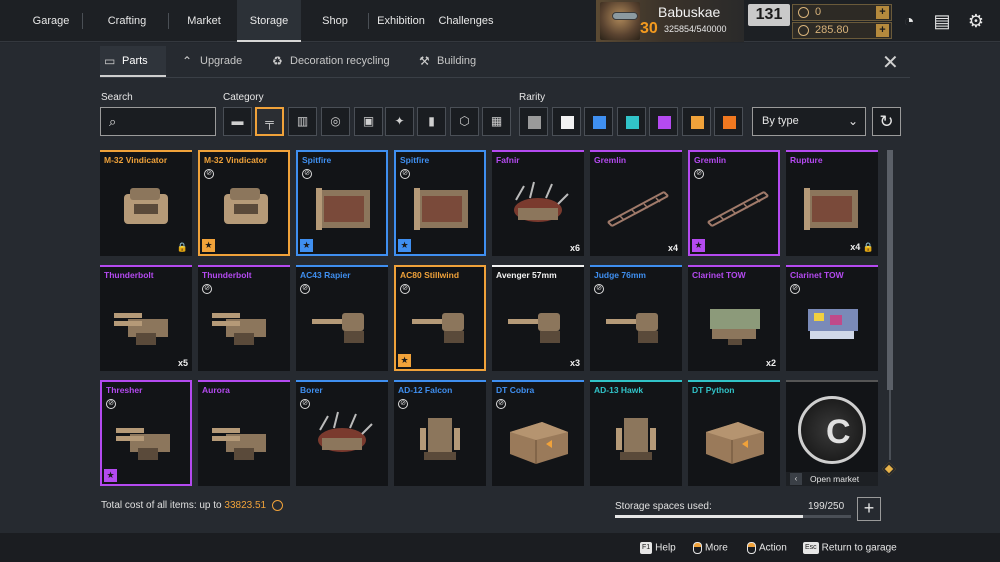 Image resolution: width=1000 pixels, height=562 pixels. I want to click on tab-building: ⚒ Building, so click(450, 61).